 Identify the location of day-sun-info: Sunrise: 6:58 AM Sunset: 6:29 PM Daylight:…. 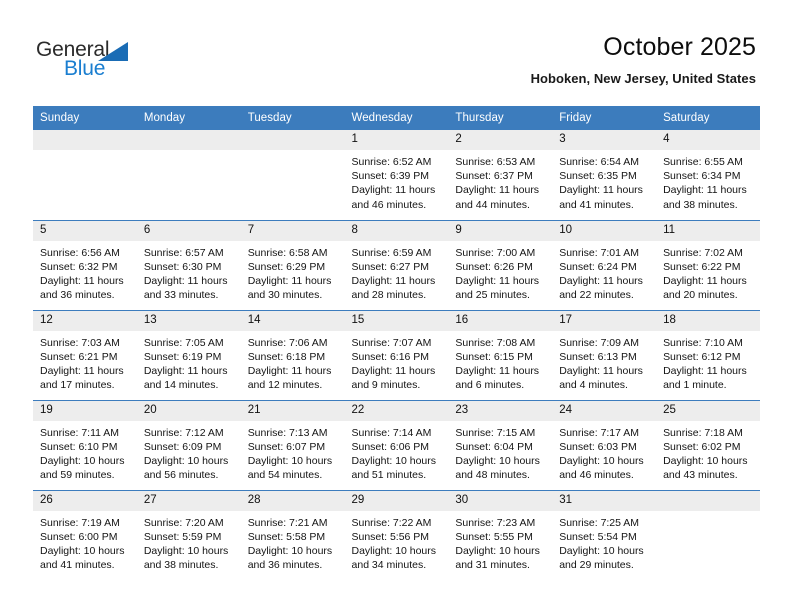
(293, 272).